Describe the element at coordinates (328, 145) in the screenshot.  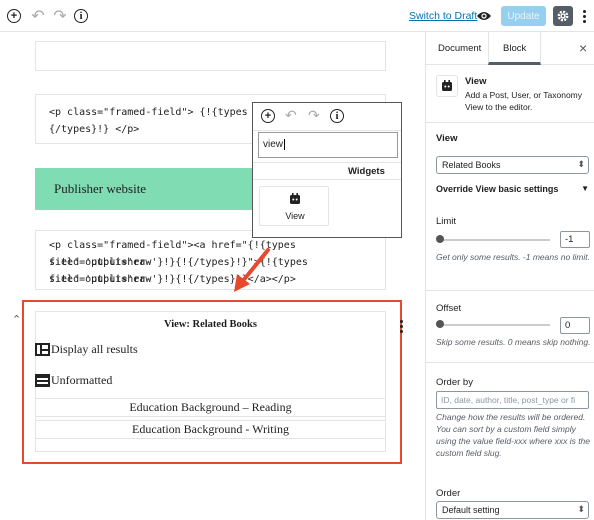
I see `inserter-search-input: view` at that location.